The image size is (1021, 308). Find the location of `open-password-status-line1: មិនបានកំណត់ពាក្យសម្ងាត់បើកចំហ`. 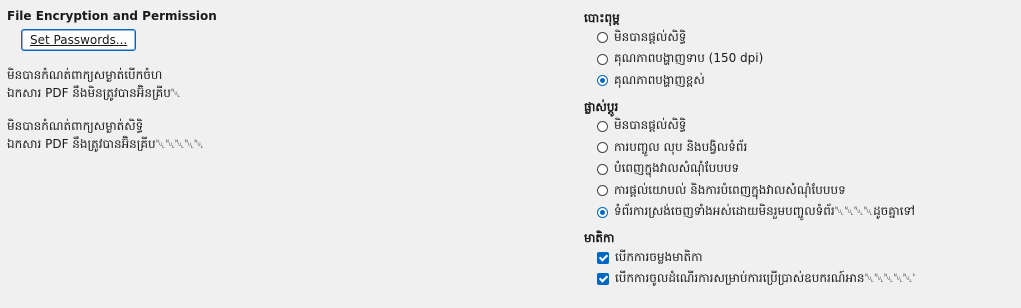

open-password-status-line1: មិនបានកំណត់ពាក្យសម្ងាត់បើកចំហ is located at coordinates (85, 75).